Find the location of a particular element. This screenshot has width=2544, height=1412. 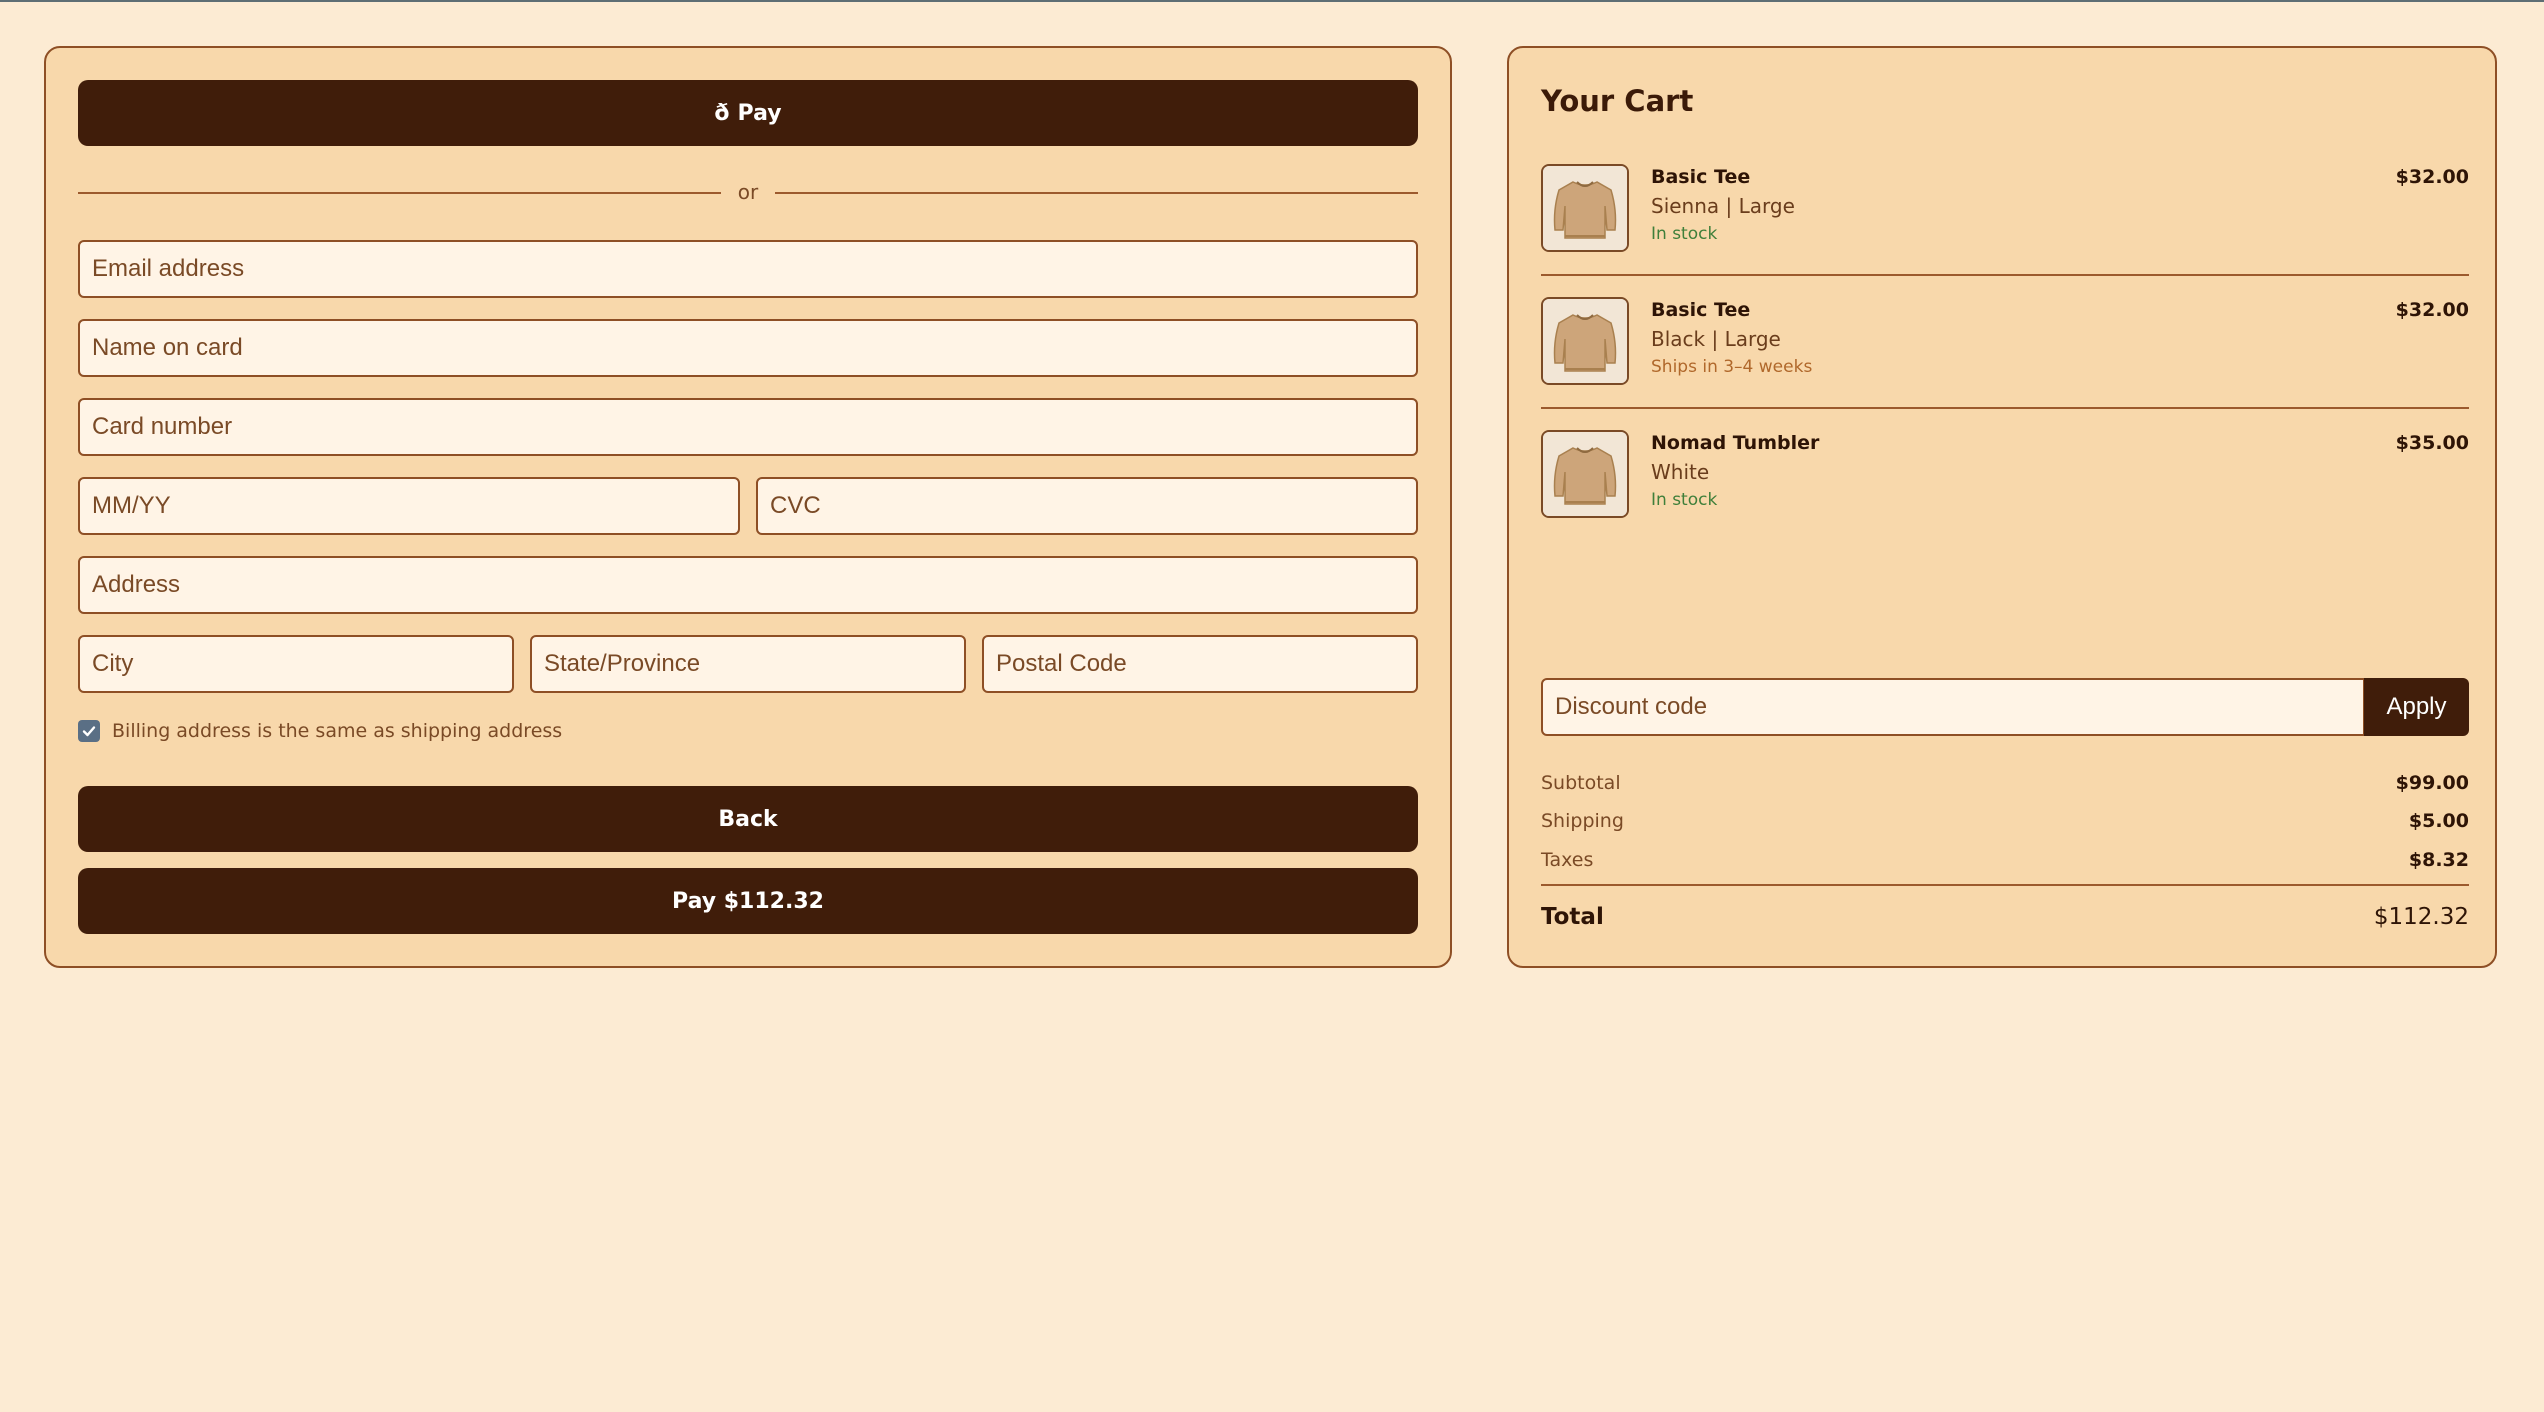

item-name: Nomad Tumbler is located at coordinates (1735, 443).